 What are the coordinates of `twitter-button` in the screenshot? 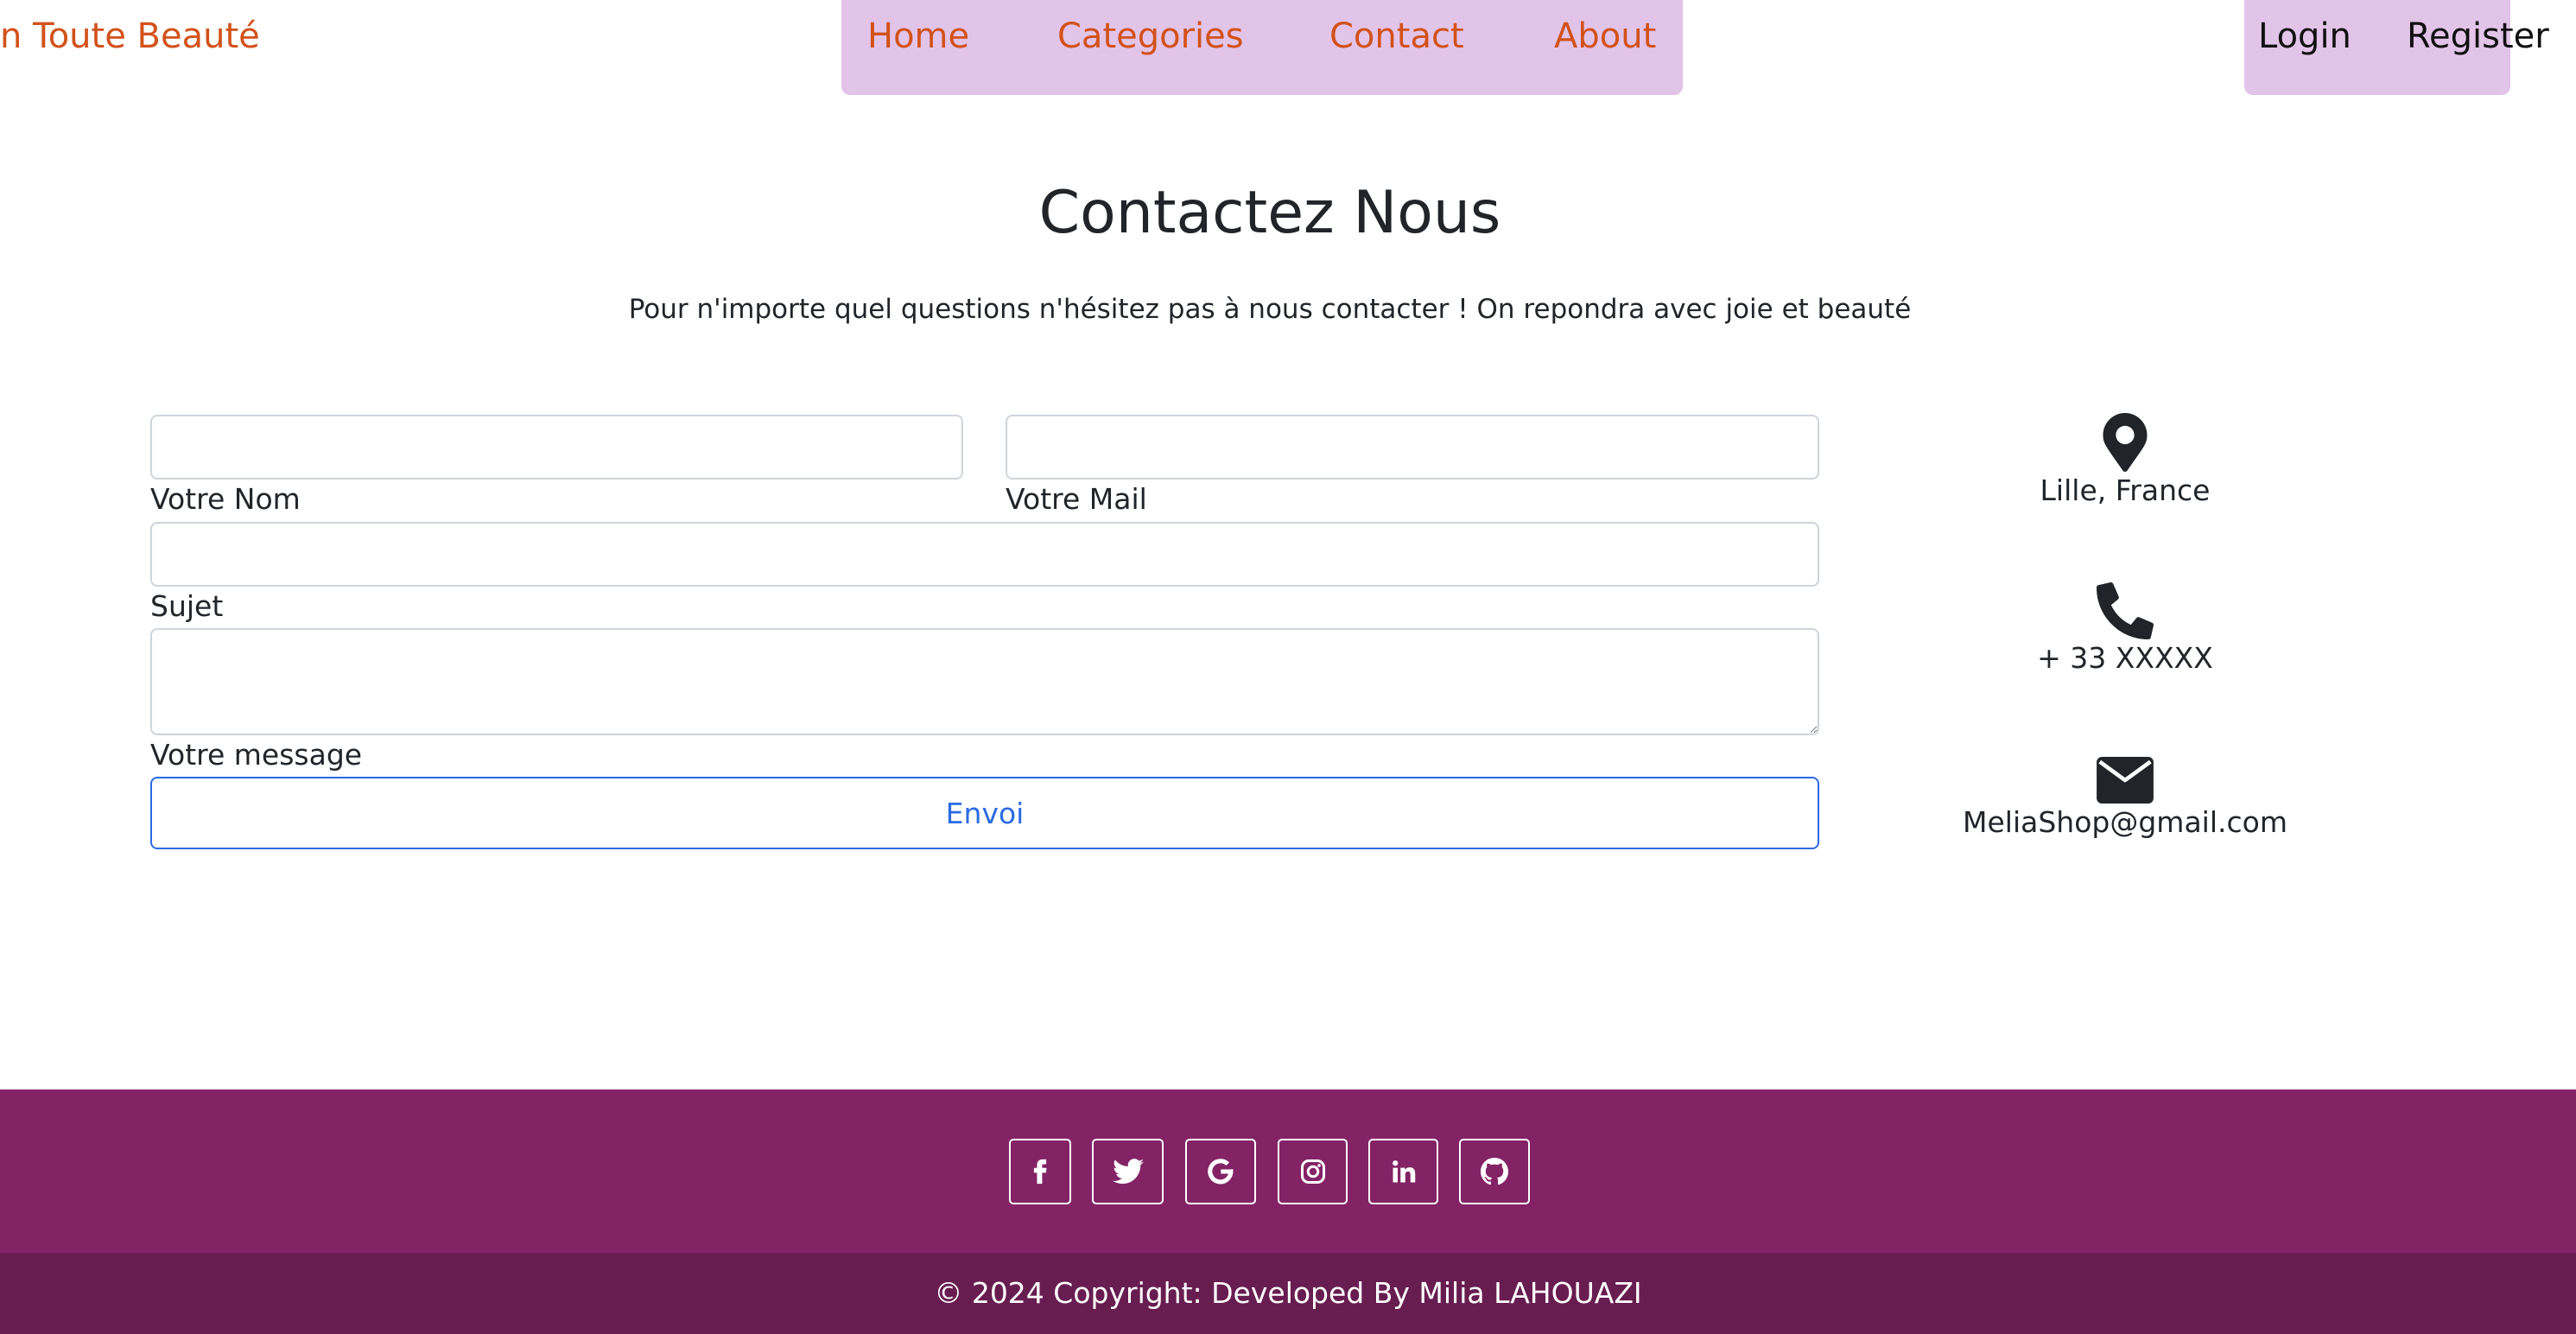 It's located at (1128, 1171).